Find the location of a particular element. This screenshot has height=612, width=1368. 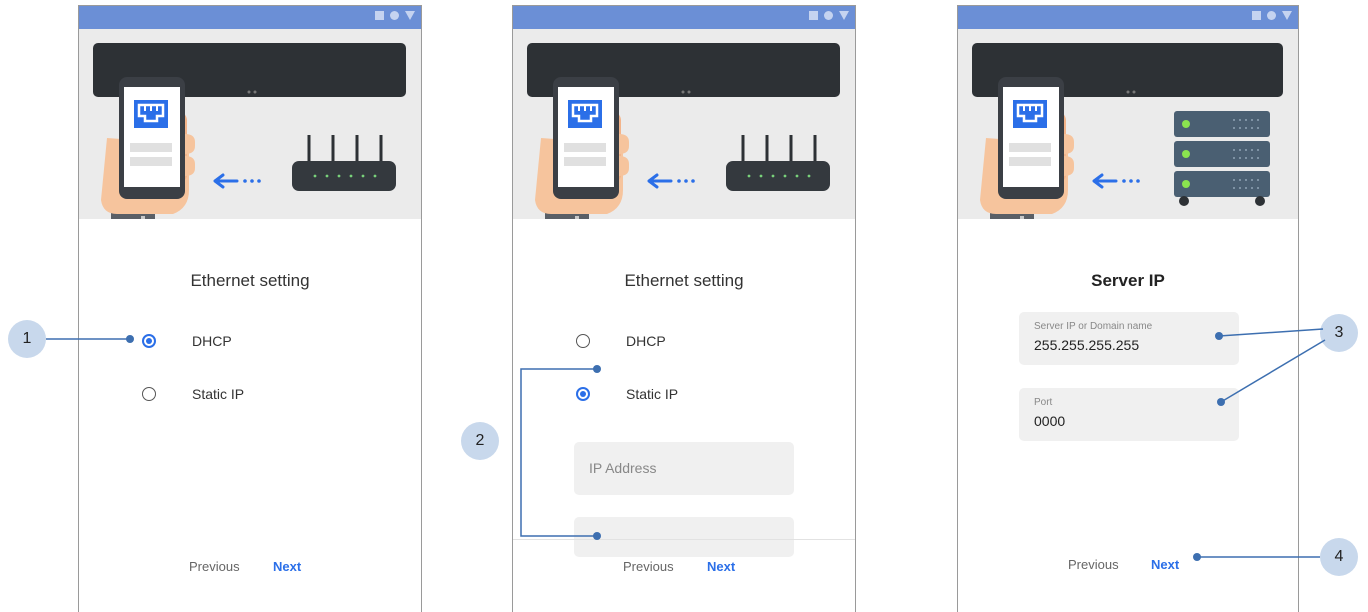

callout-4: 4 is located at coordinates (1339, 557).